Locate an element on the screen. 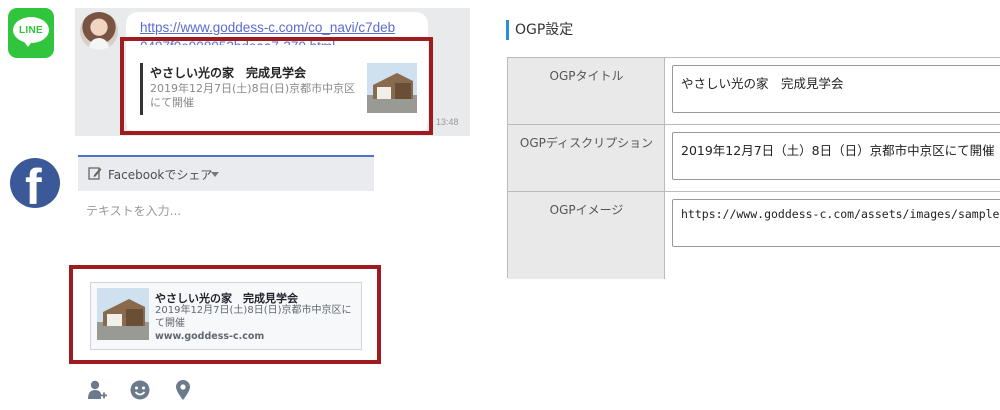 This screenshot has height=410, width=1000. ogp-description-label: OGPディスクリプション is located at coordinates (586, 143).